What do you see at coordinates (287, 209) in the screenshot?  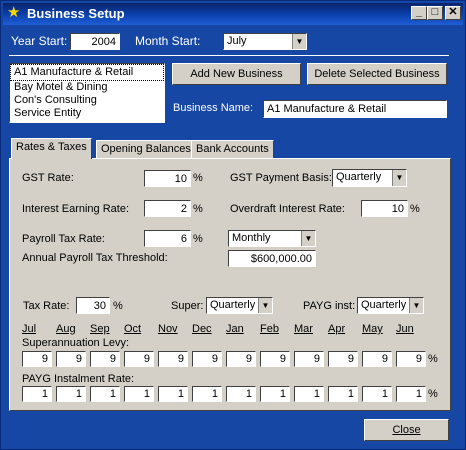 I see `overdraft-label: Overdraft Interest Rate:` at bounding box center [287, 209].